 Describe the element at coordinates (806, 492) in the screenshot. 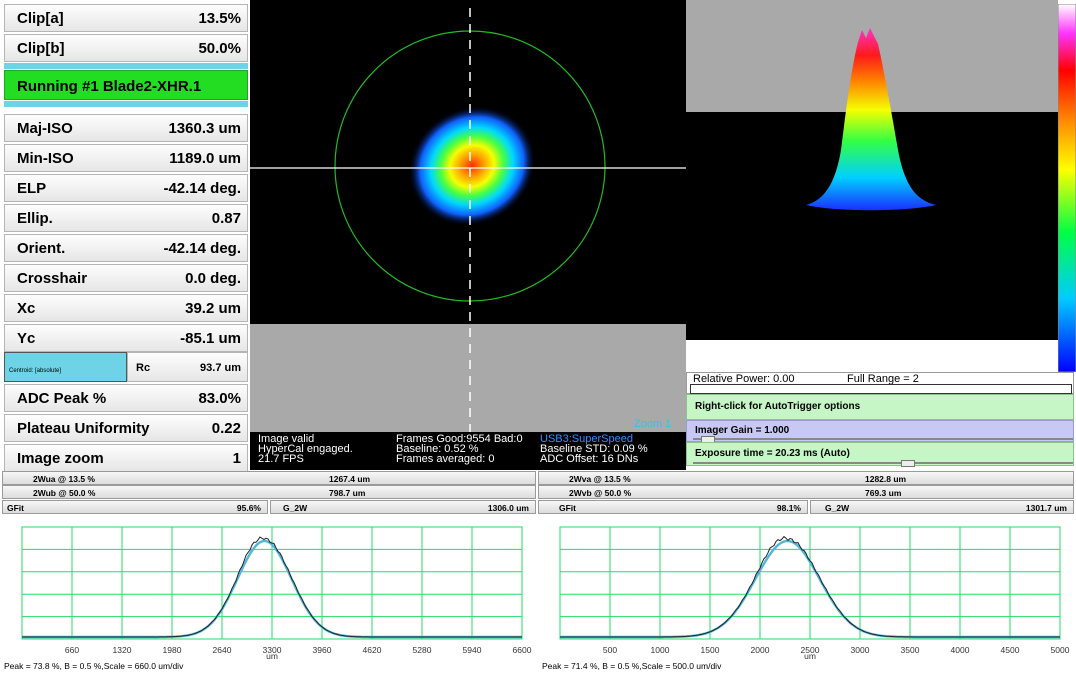

I see `measurement-2wvb: 2Wvb @ 50.0 % 769.3 um` at that location.